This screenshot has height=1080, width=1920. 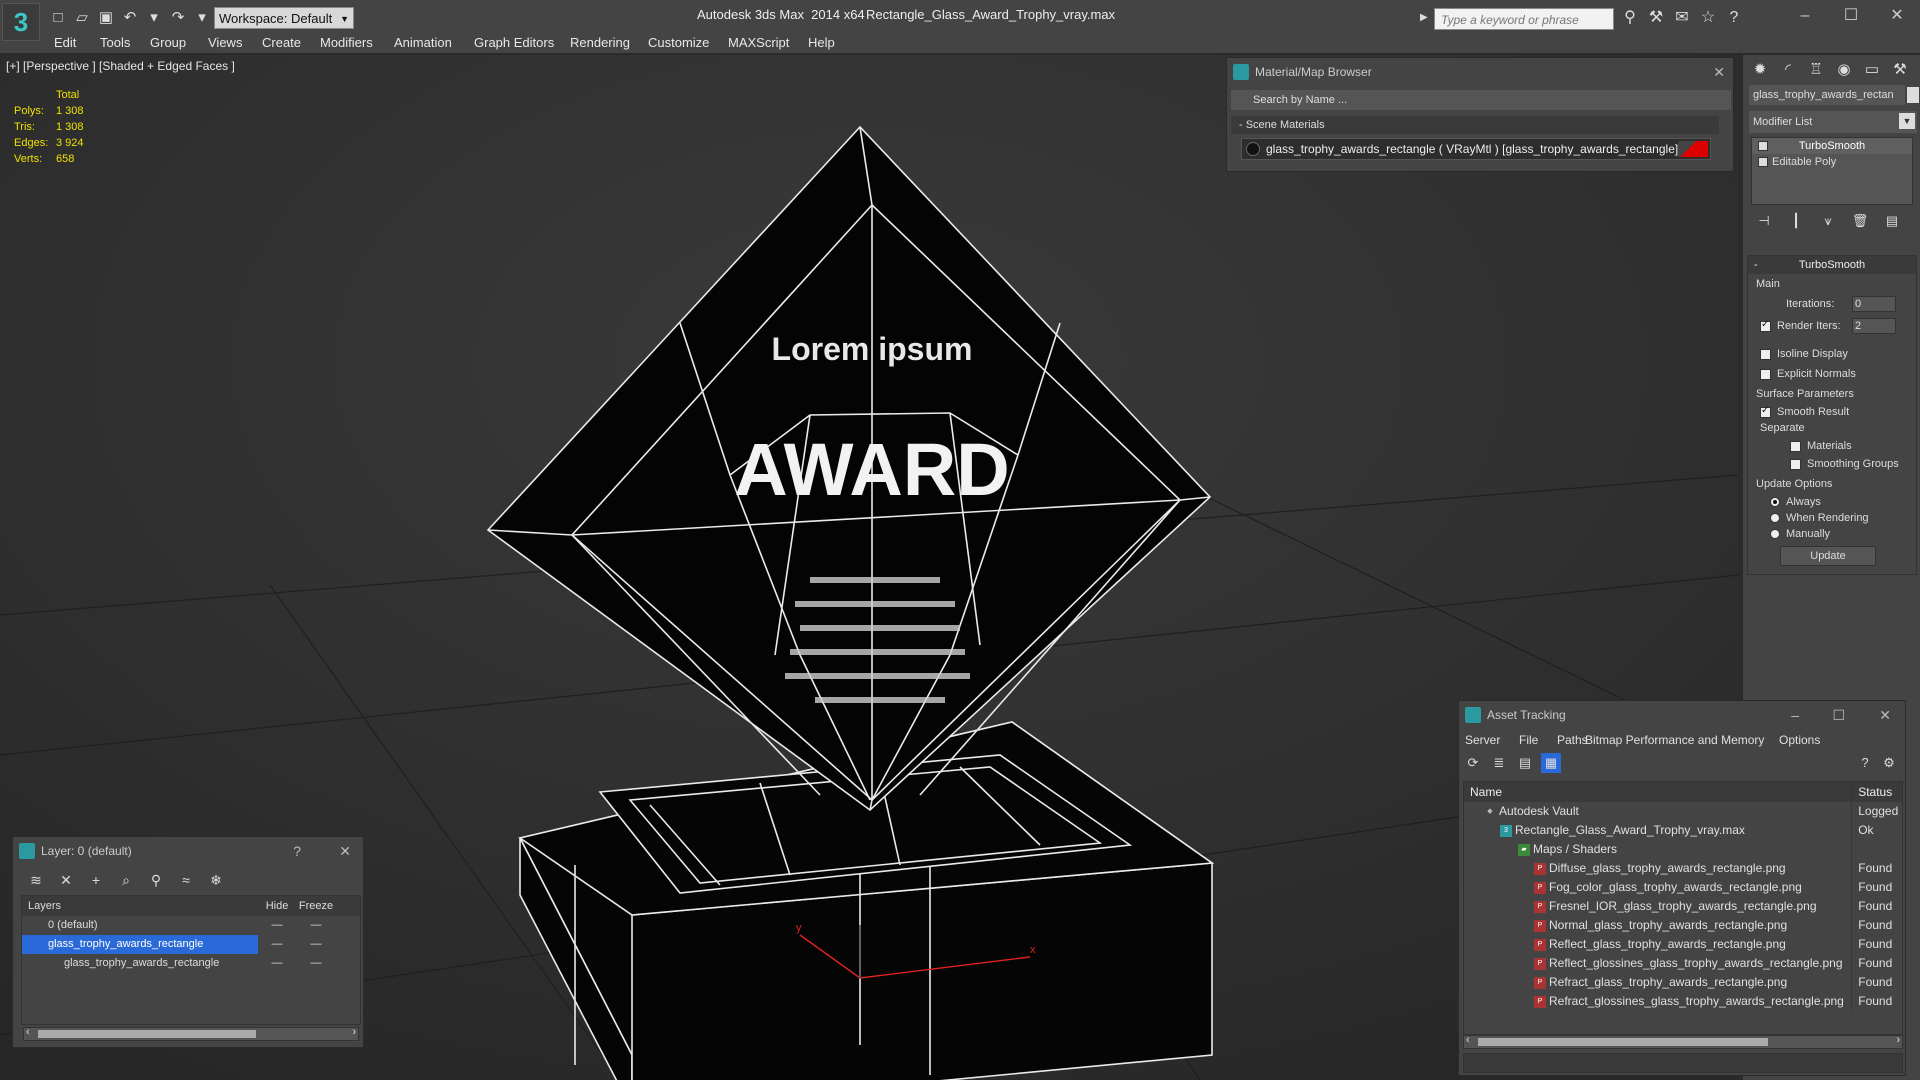 What do you see at coordinates (156, 880) in the screenshot?
I see `select-layer-objects-icon: ⚲` at bounding box center [156, 880].